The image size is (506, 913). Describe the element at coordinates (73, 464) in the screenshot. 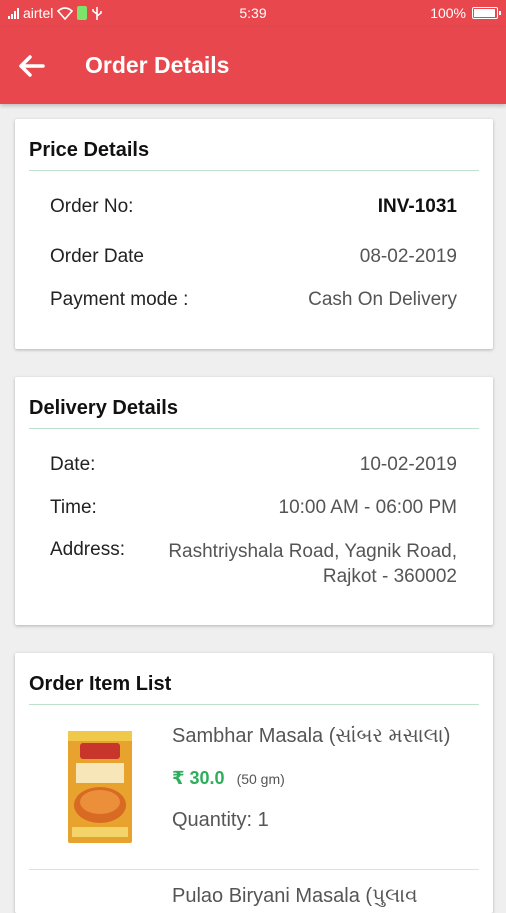

I see `delivery-date-label: Date:` at that location.